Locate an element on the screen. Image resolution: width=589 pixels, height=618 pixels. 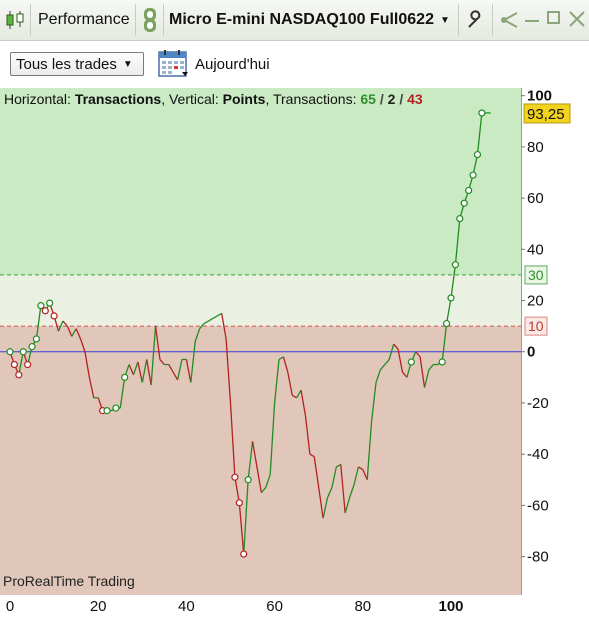
y-tick-label: -80 is located at coordinates (538, 557).